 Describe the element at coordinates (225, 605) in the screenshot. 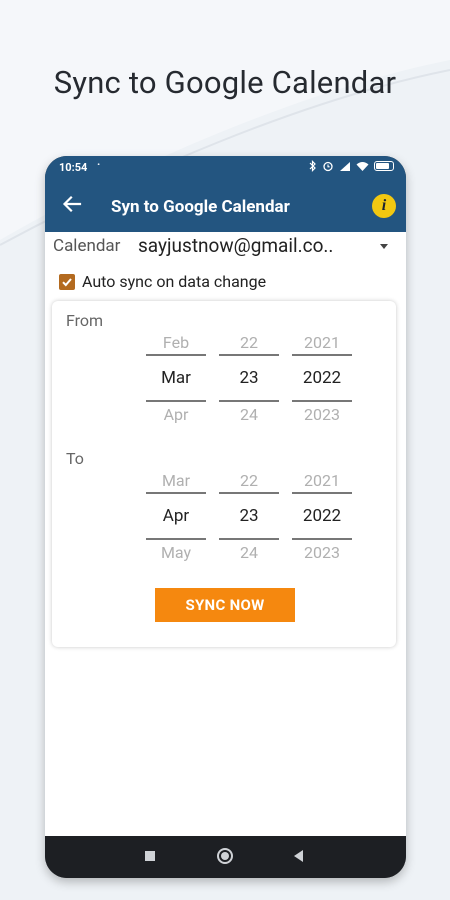

I see `sync-now-button: SYNC NOW` at that location.